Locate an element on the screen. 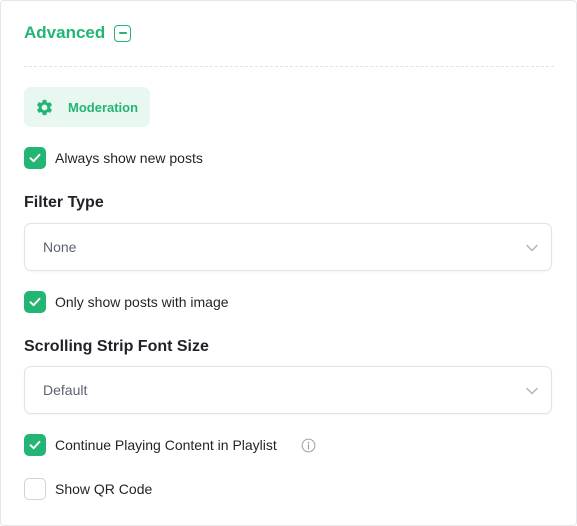 This screenshot has height=526, width=577. section-header: Advanced is located at coordinates (78, 33).